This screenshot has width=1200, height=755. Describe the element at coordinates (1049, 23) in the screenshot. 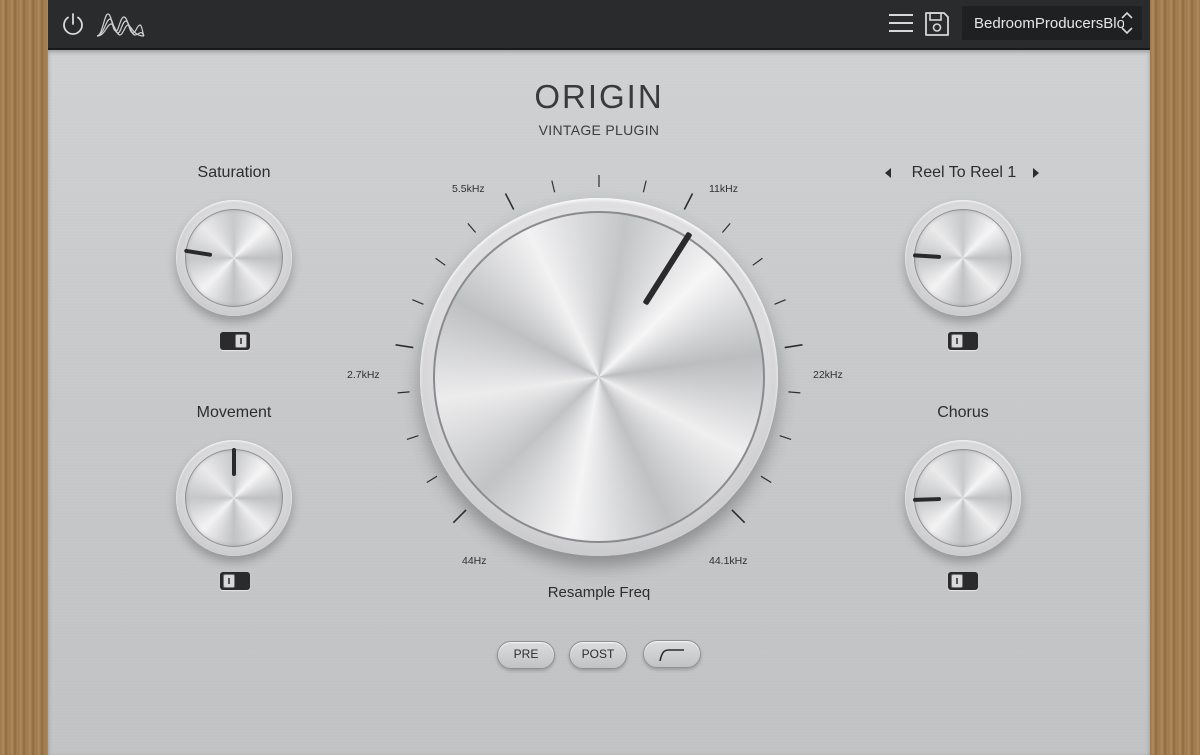

I see `preset-name: BedroomProducersBlog` at that location.